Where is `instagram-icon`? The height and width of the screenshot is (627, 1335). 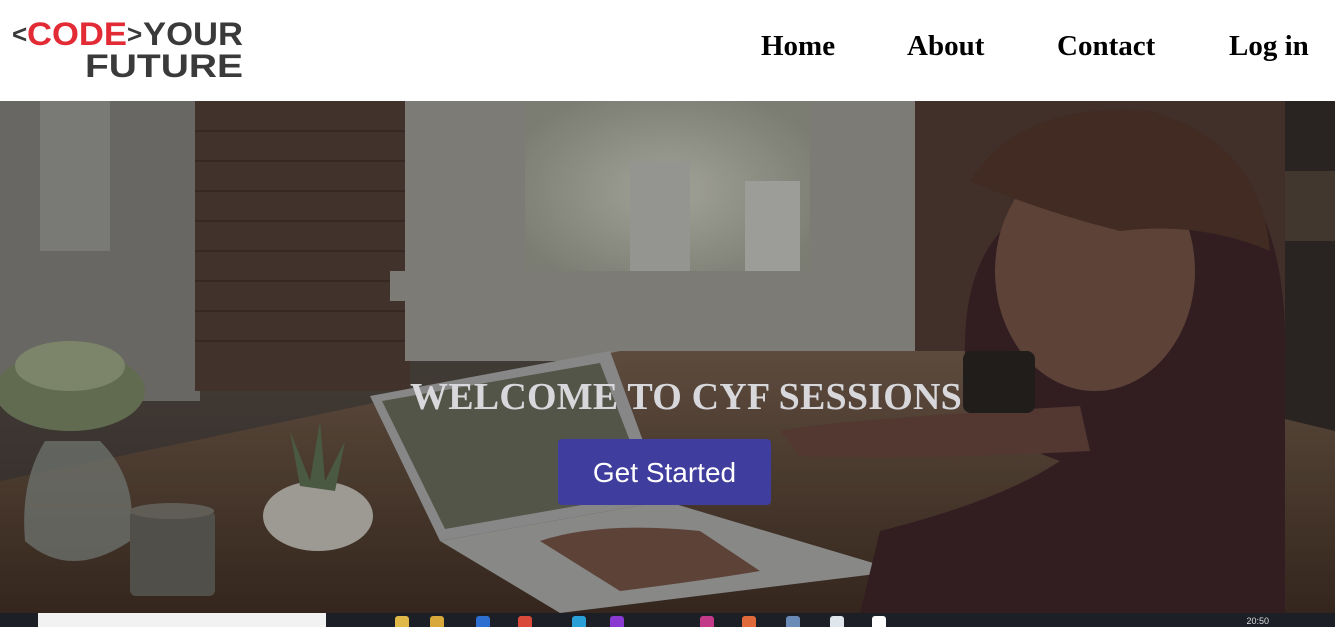
instagram-icon is located at coordinates (707, 621).